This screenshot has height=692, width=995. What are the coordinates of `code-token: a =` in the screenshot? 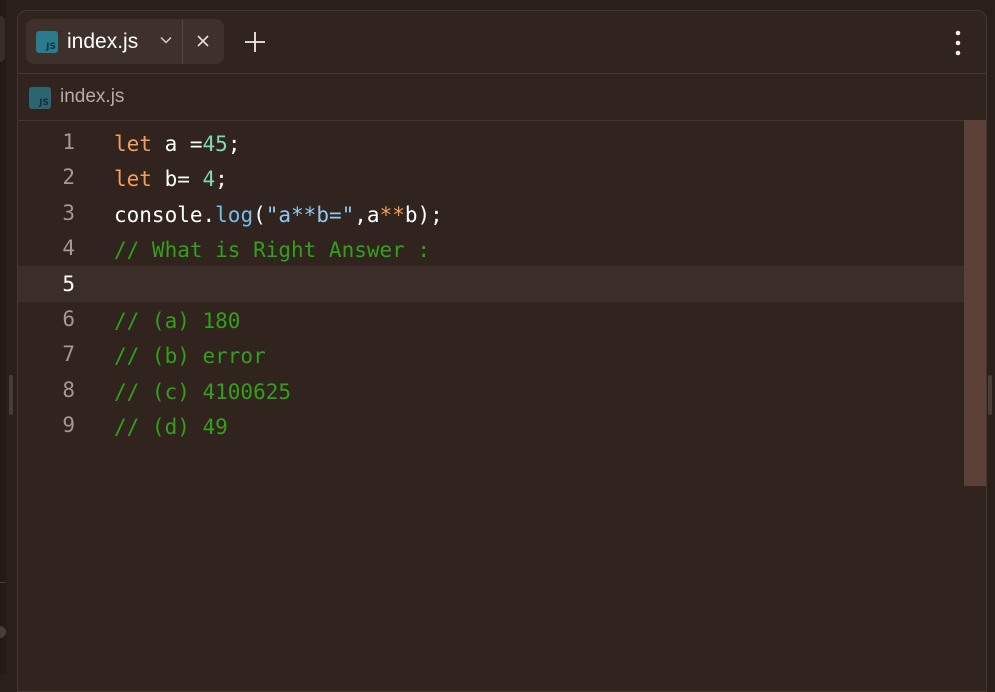 It's located at (177, 144).